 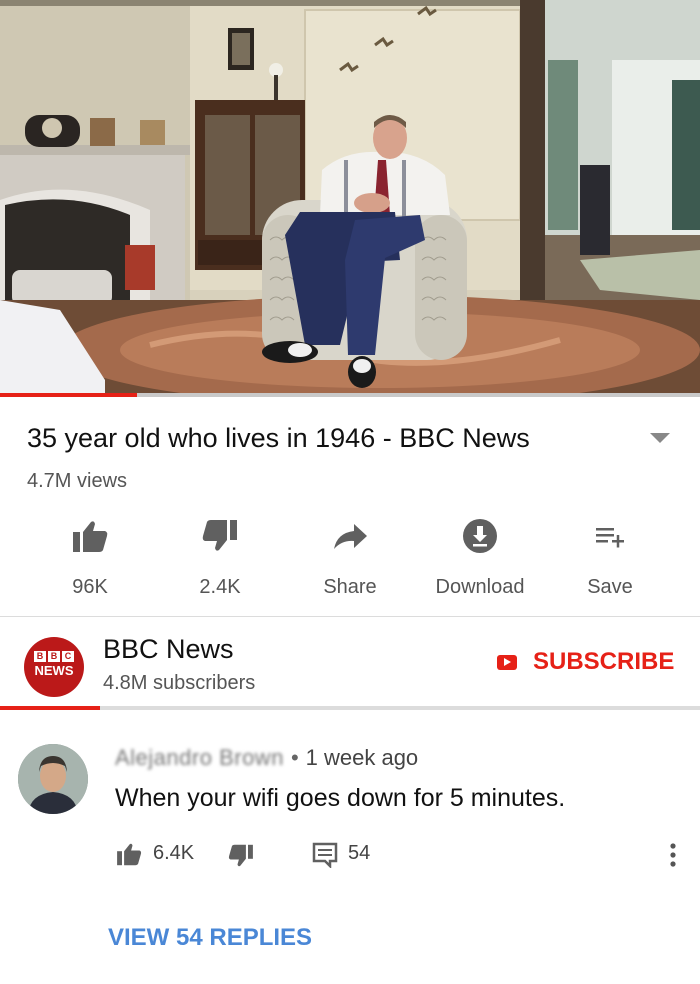 I want to click on comment-text: When your wifi goes down for 5 minutes., so click(x=340, y=798).